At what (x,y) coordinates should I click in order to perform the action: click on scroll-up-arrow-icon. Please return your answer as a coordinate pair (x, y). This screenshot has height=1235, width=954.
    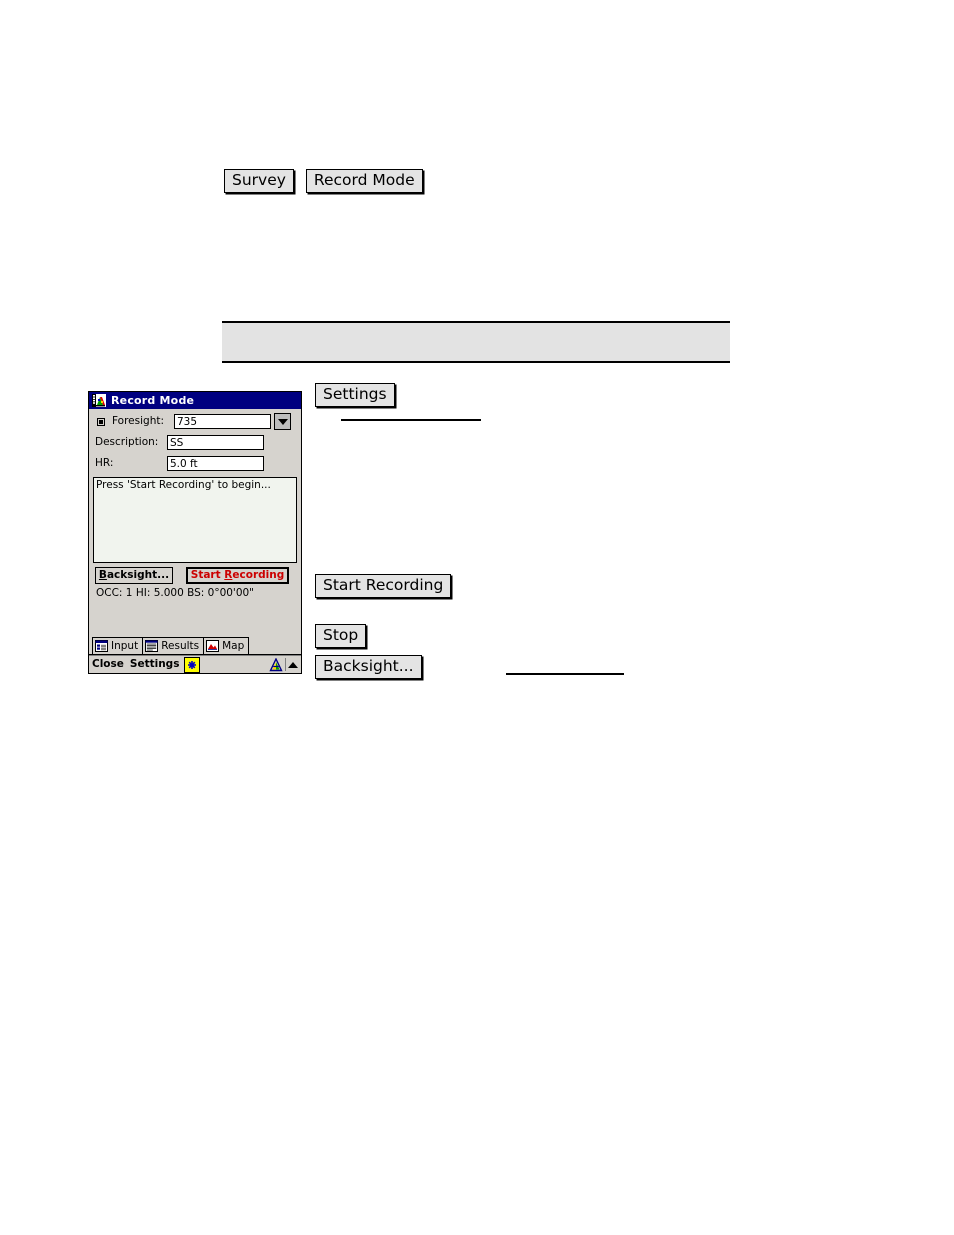
    Looking at the image, I should click on (293, 664).